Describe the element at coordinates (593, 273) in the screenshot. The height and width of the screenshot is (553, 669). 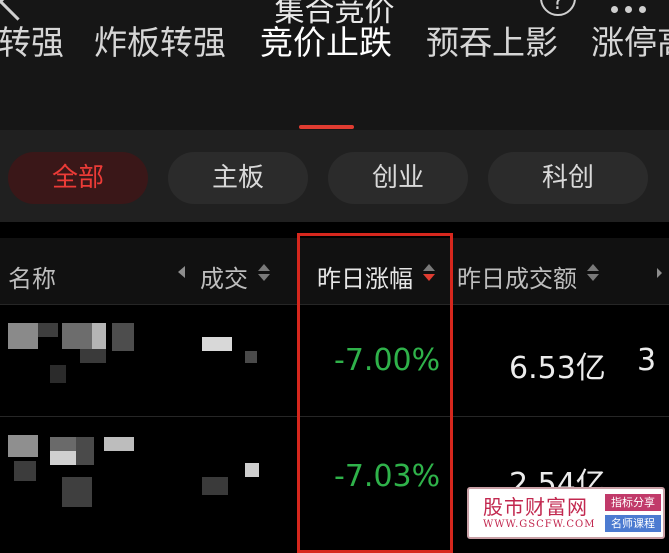
I see `prev-amount-sort-icon` at that location.